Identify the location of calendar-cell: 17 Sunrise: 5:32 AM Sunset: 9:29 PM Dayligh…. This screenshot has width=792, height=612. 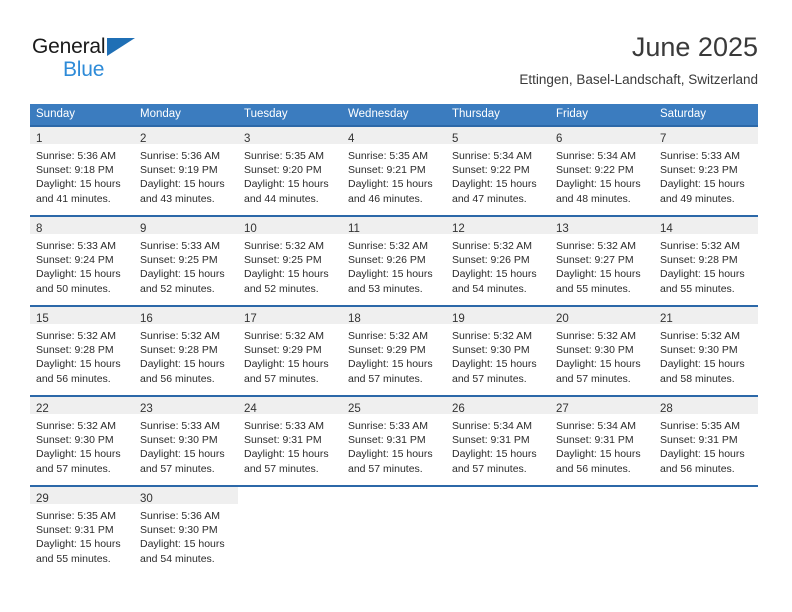
(290, 350).